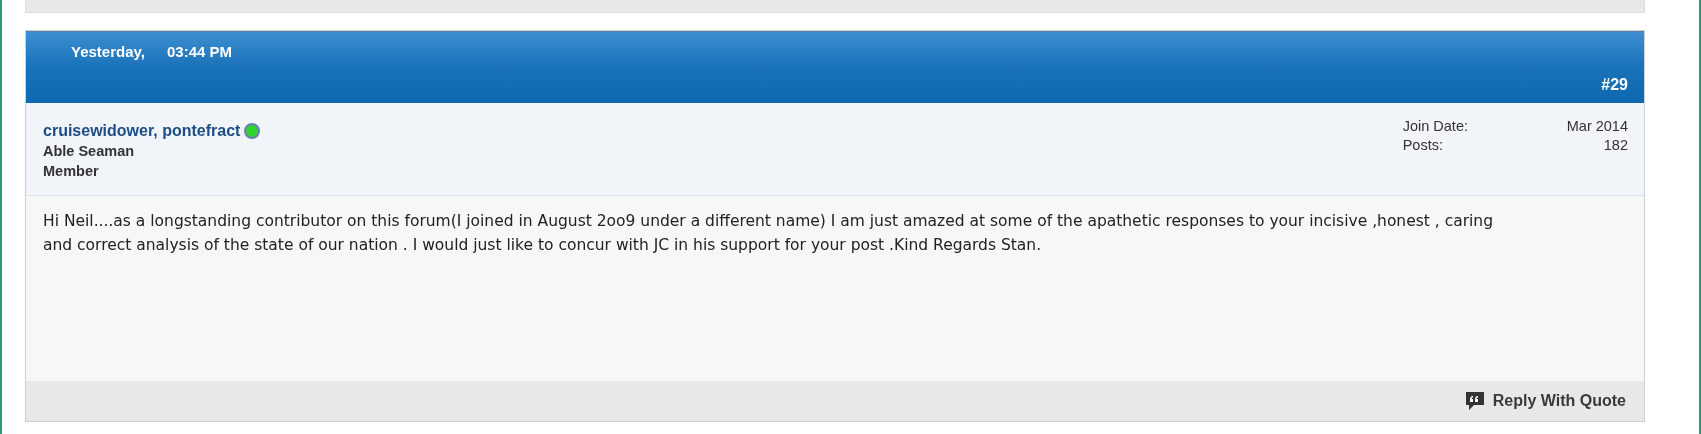  I want to click on stat-label: Join Date:, so click(1435, 126).